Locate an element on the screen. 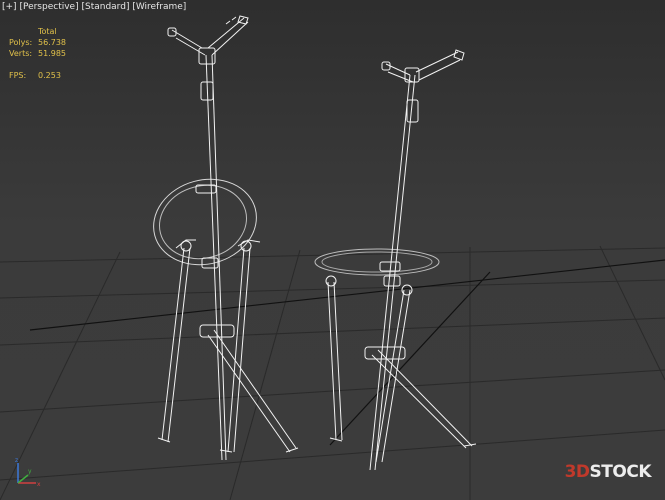 The width and height of the screenshot is (665, 500). verts-value: 51.985 is located at coordinates (52, 53).